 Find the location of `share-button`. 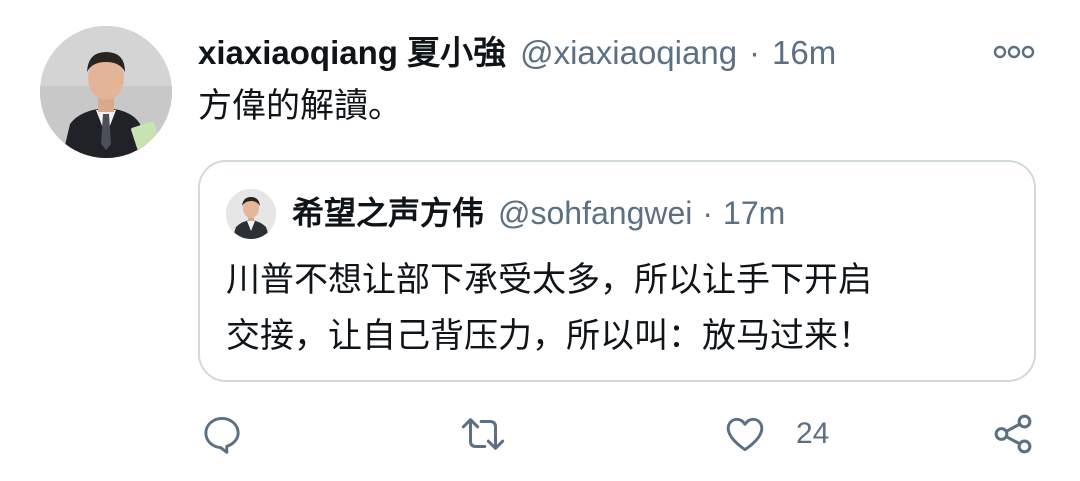

share-button is located at coordinates (1013, 434).